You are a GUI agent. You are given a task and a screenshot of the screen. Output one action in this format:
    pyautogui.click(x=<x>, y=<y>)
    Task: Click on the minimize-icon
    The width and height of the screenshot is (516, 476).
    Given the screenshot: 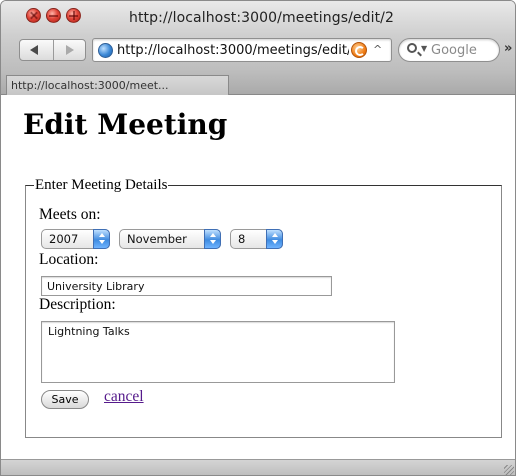 What is the action you would take?
    pyautogui.click(x=53, y=15)
    